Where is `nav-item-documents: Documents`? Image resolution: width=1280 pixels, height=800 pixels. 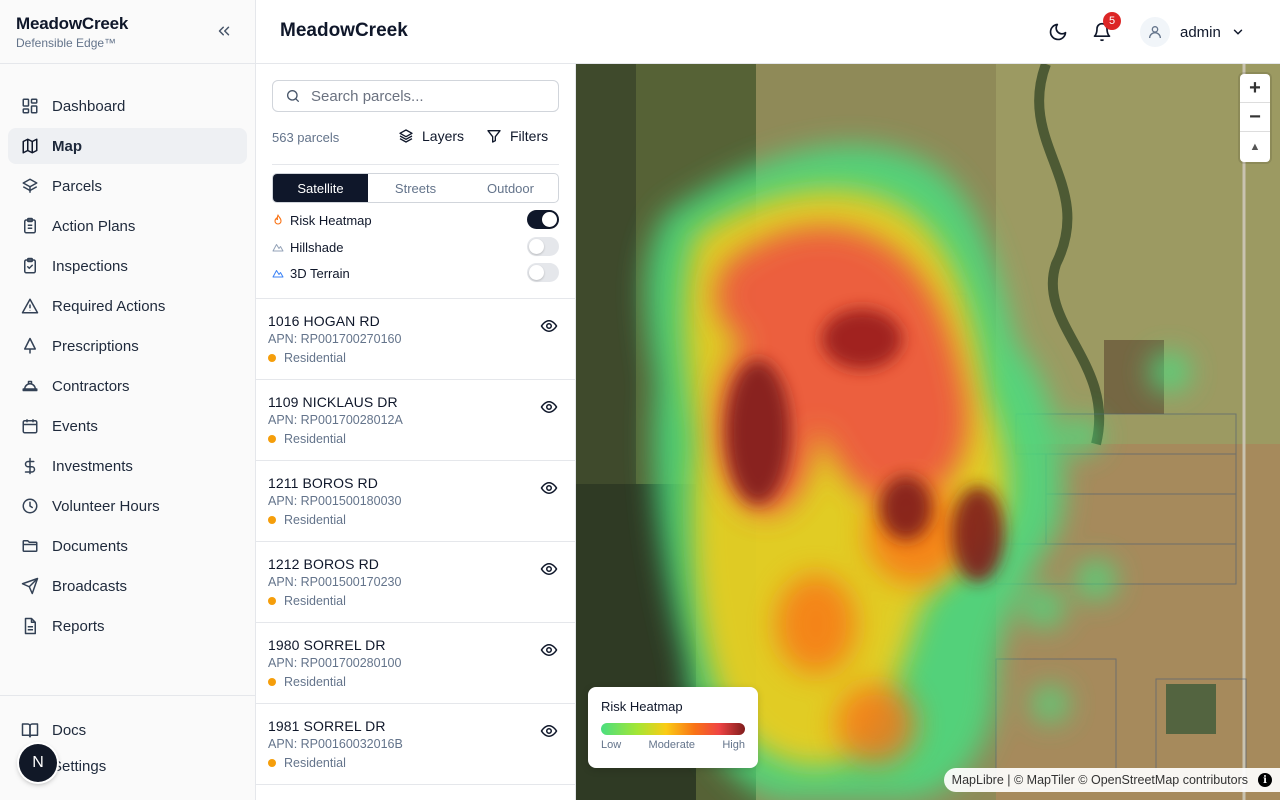 nav-item-documents: Documents is located at coordinates (127, 546).